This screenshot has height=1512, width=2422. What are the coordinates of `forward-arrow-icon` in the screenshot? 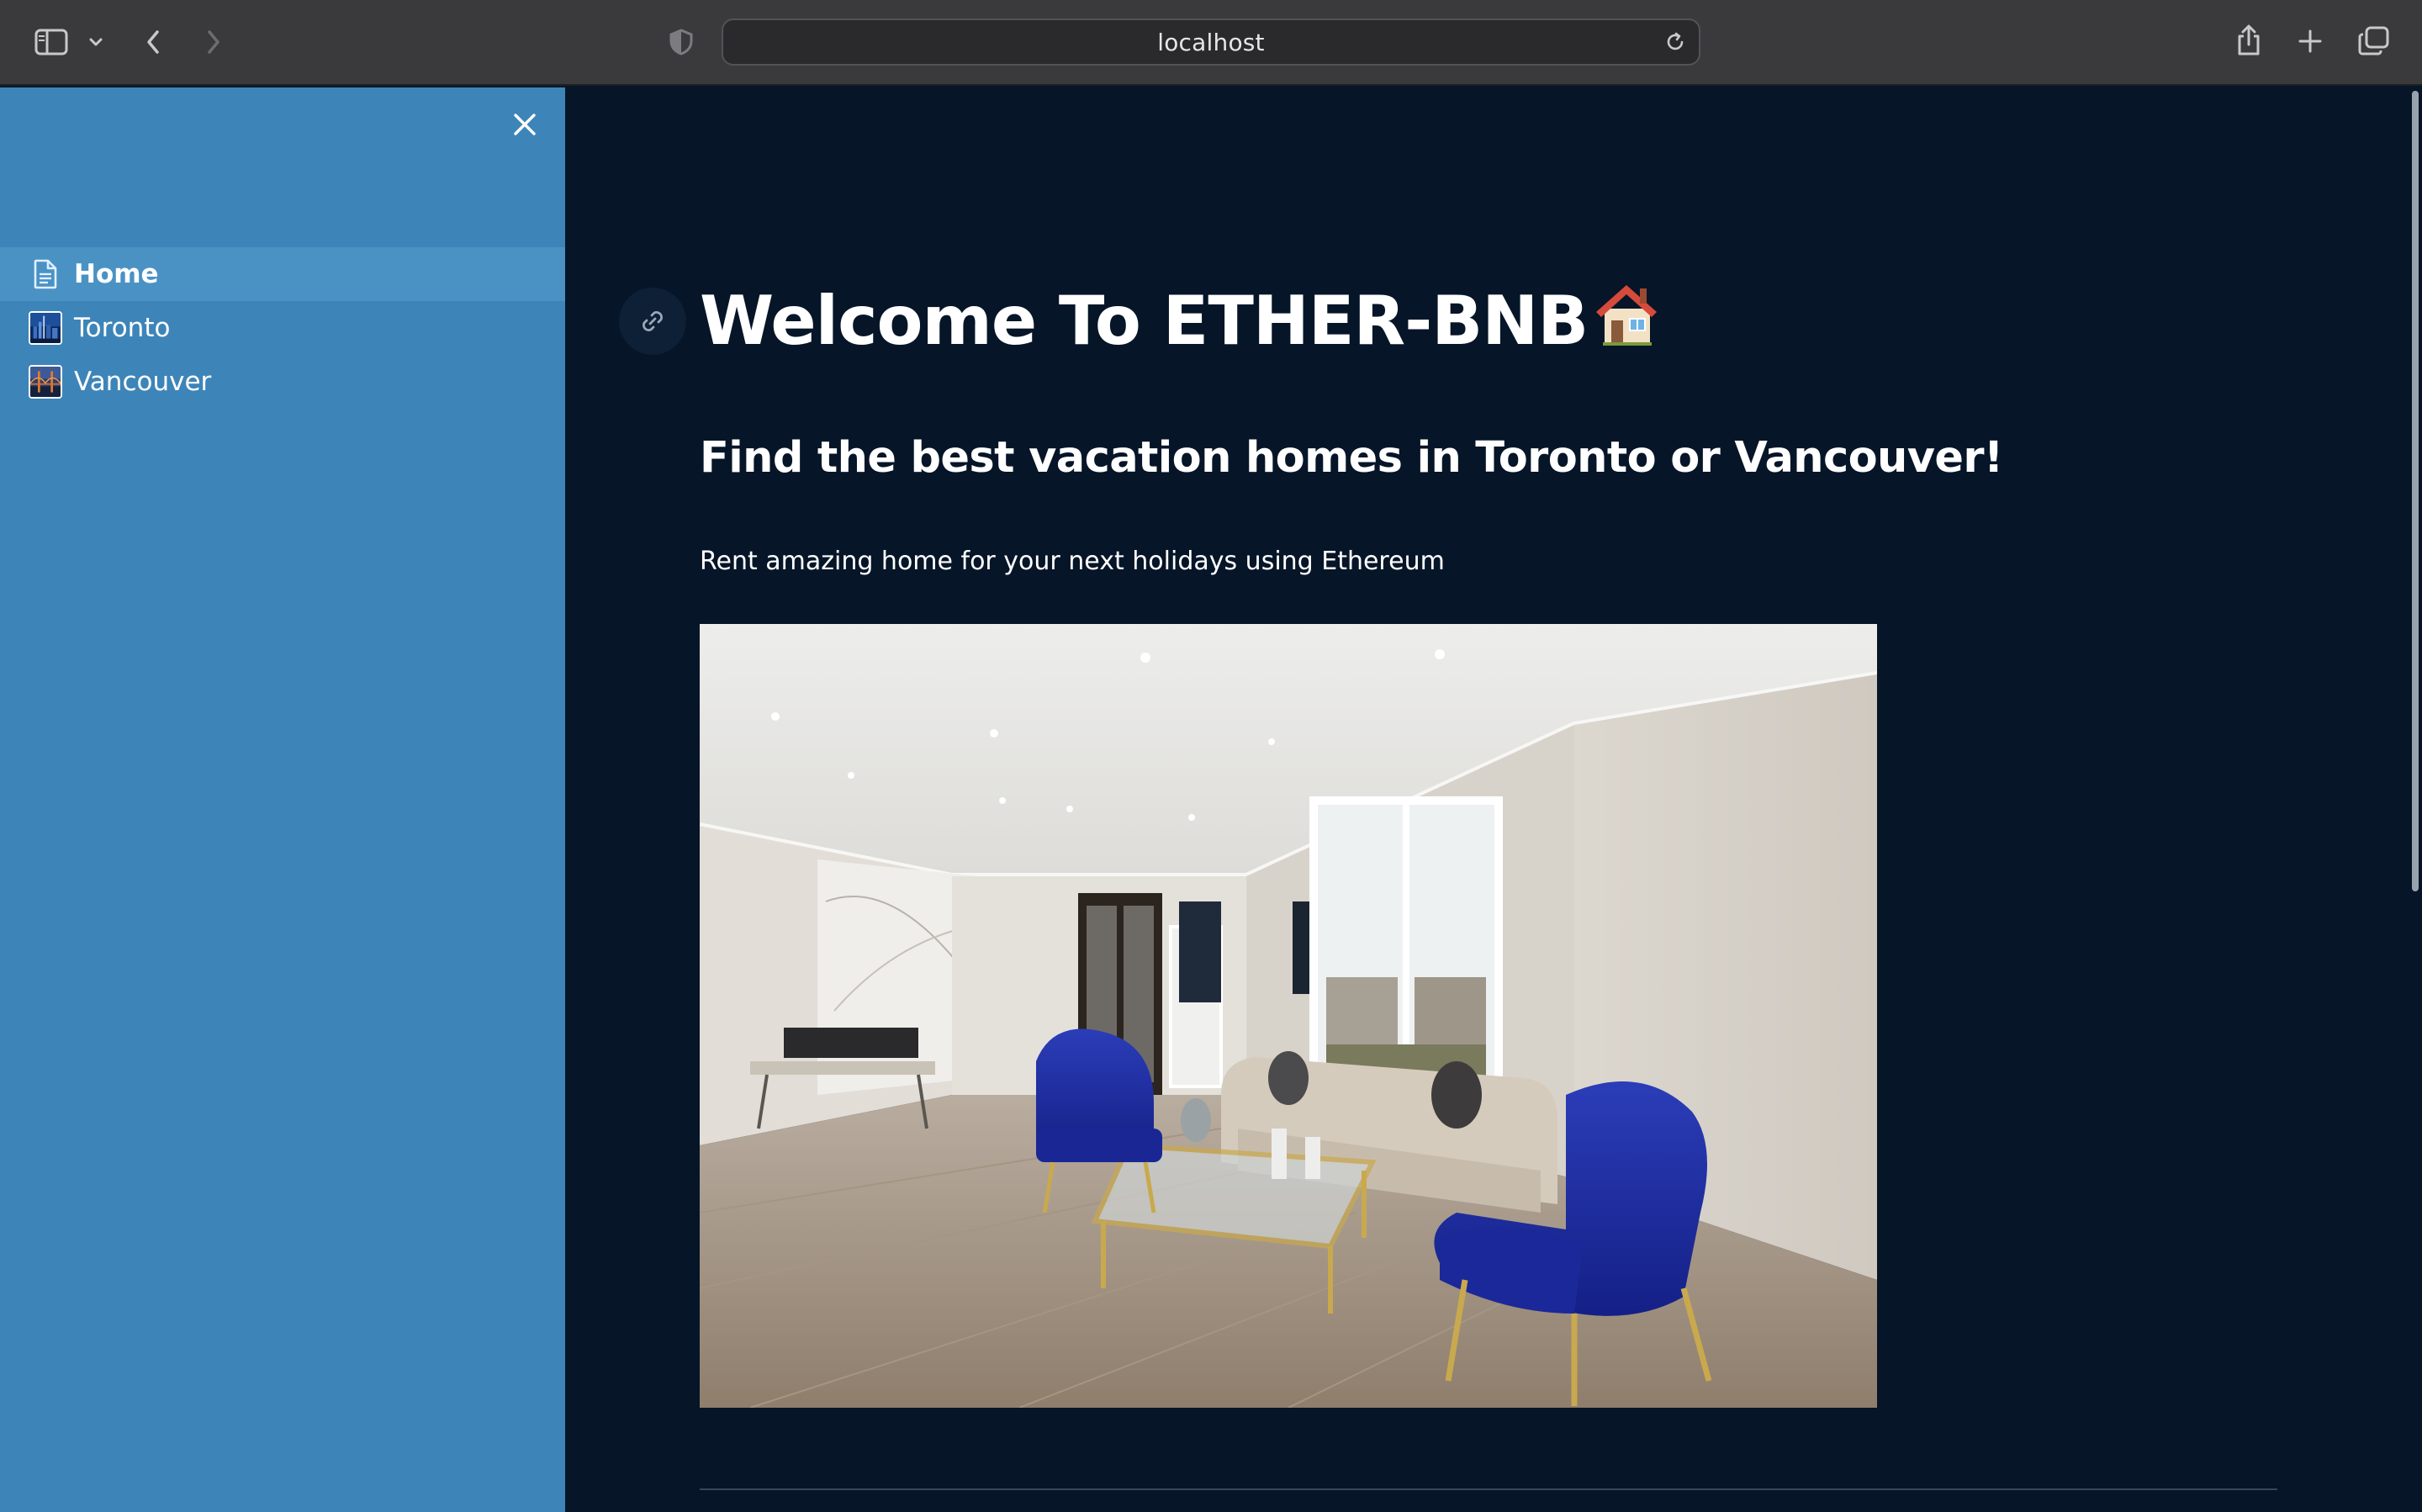 It's located at (213, 42).